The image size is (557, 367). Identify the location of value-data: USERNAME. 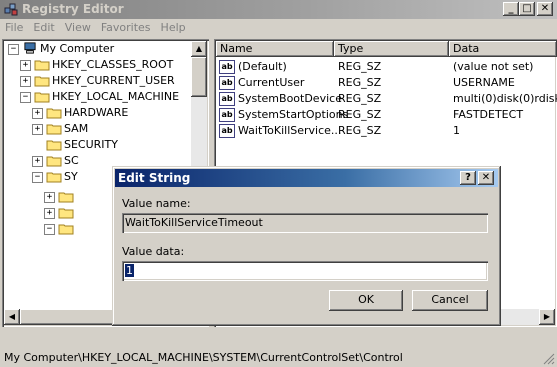
(484, 82).